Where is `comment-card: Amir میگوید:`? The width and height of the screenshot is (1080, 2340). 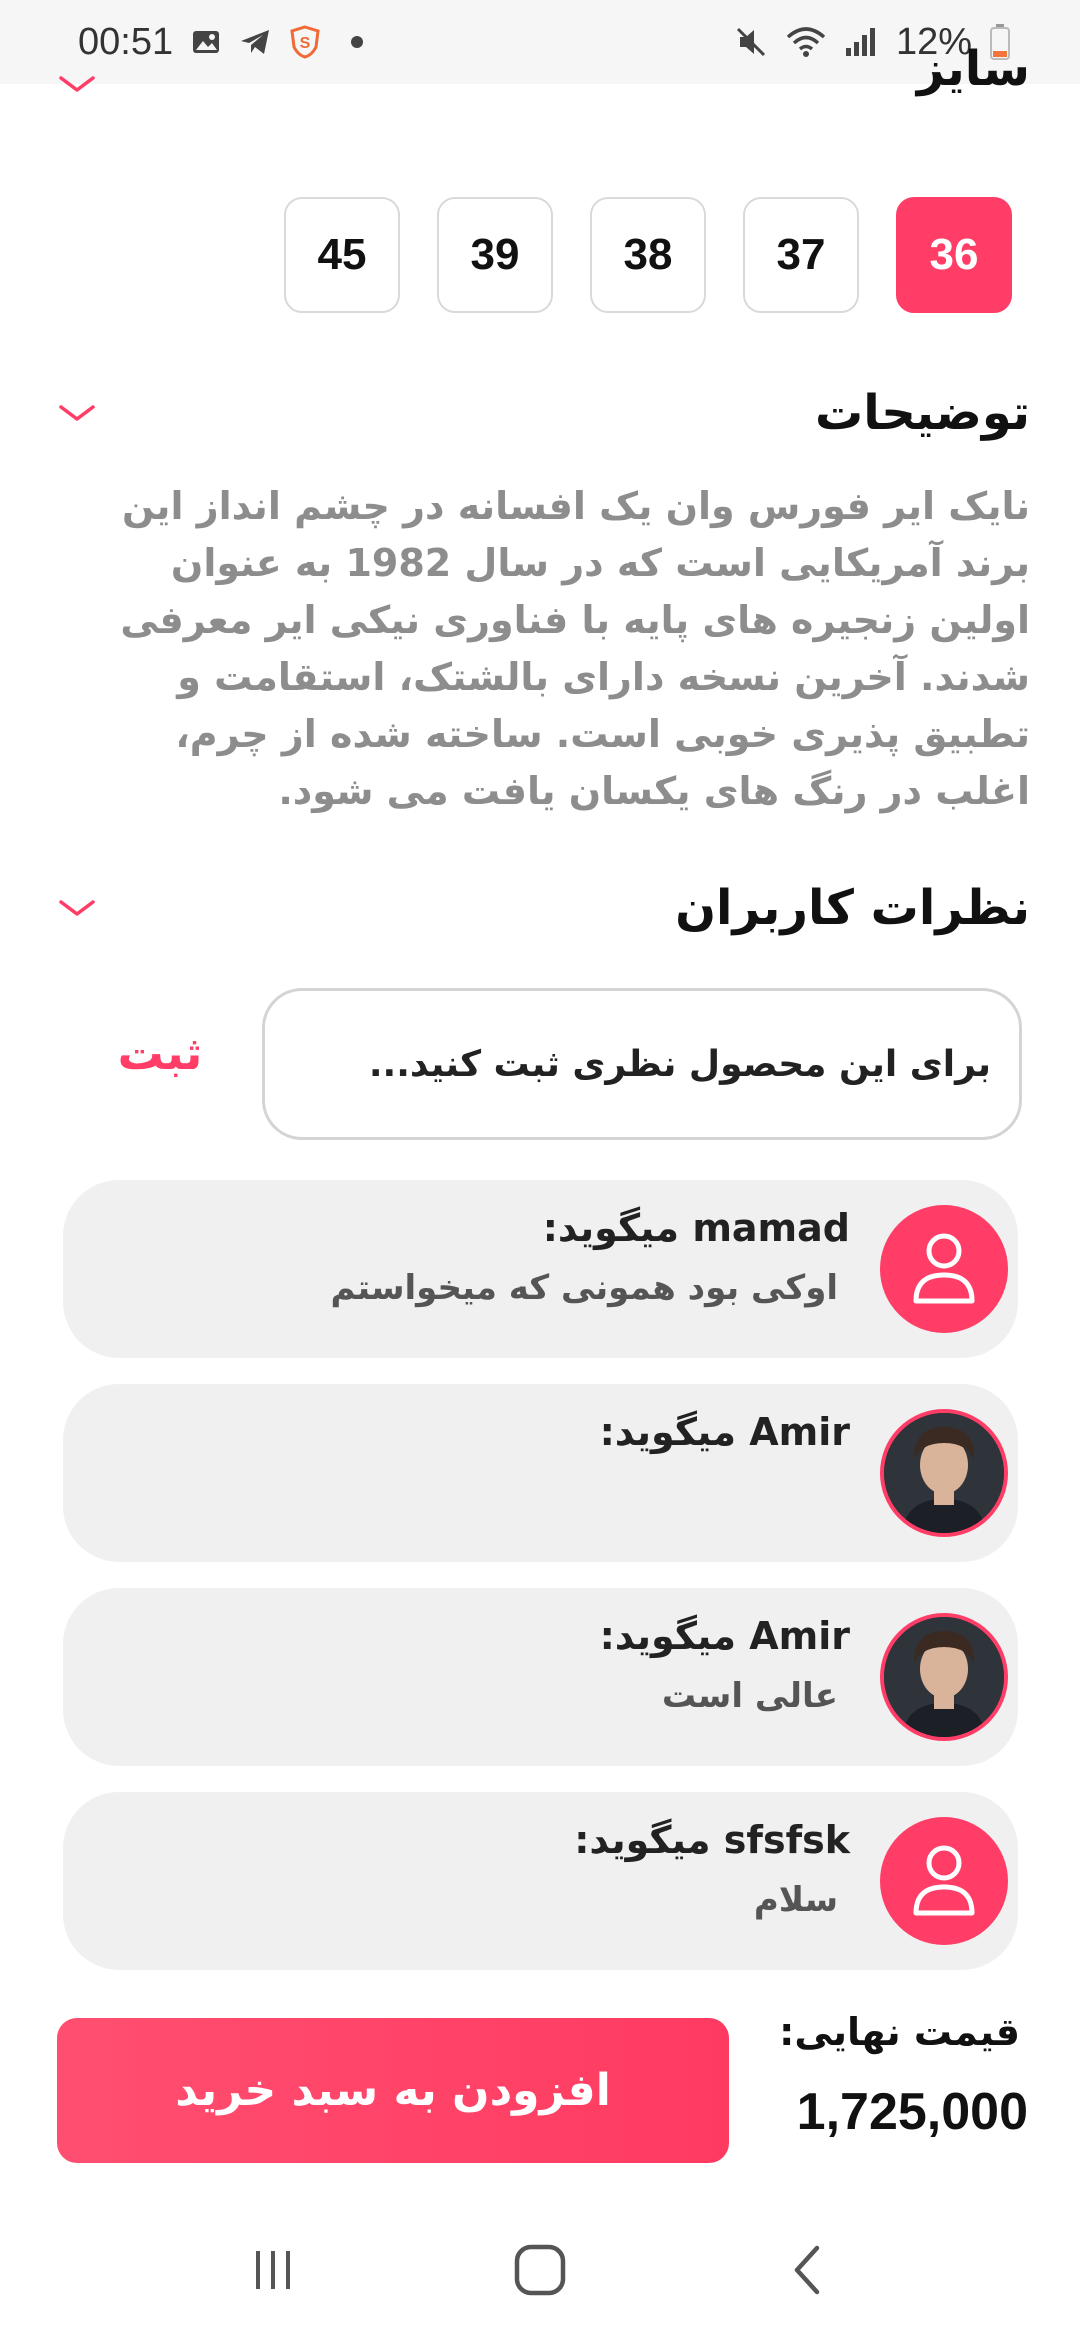
comment-card: Amir میگوید: is located at coordinates (540, 1473).